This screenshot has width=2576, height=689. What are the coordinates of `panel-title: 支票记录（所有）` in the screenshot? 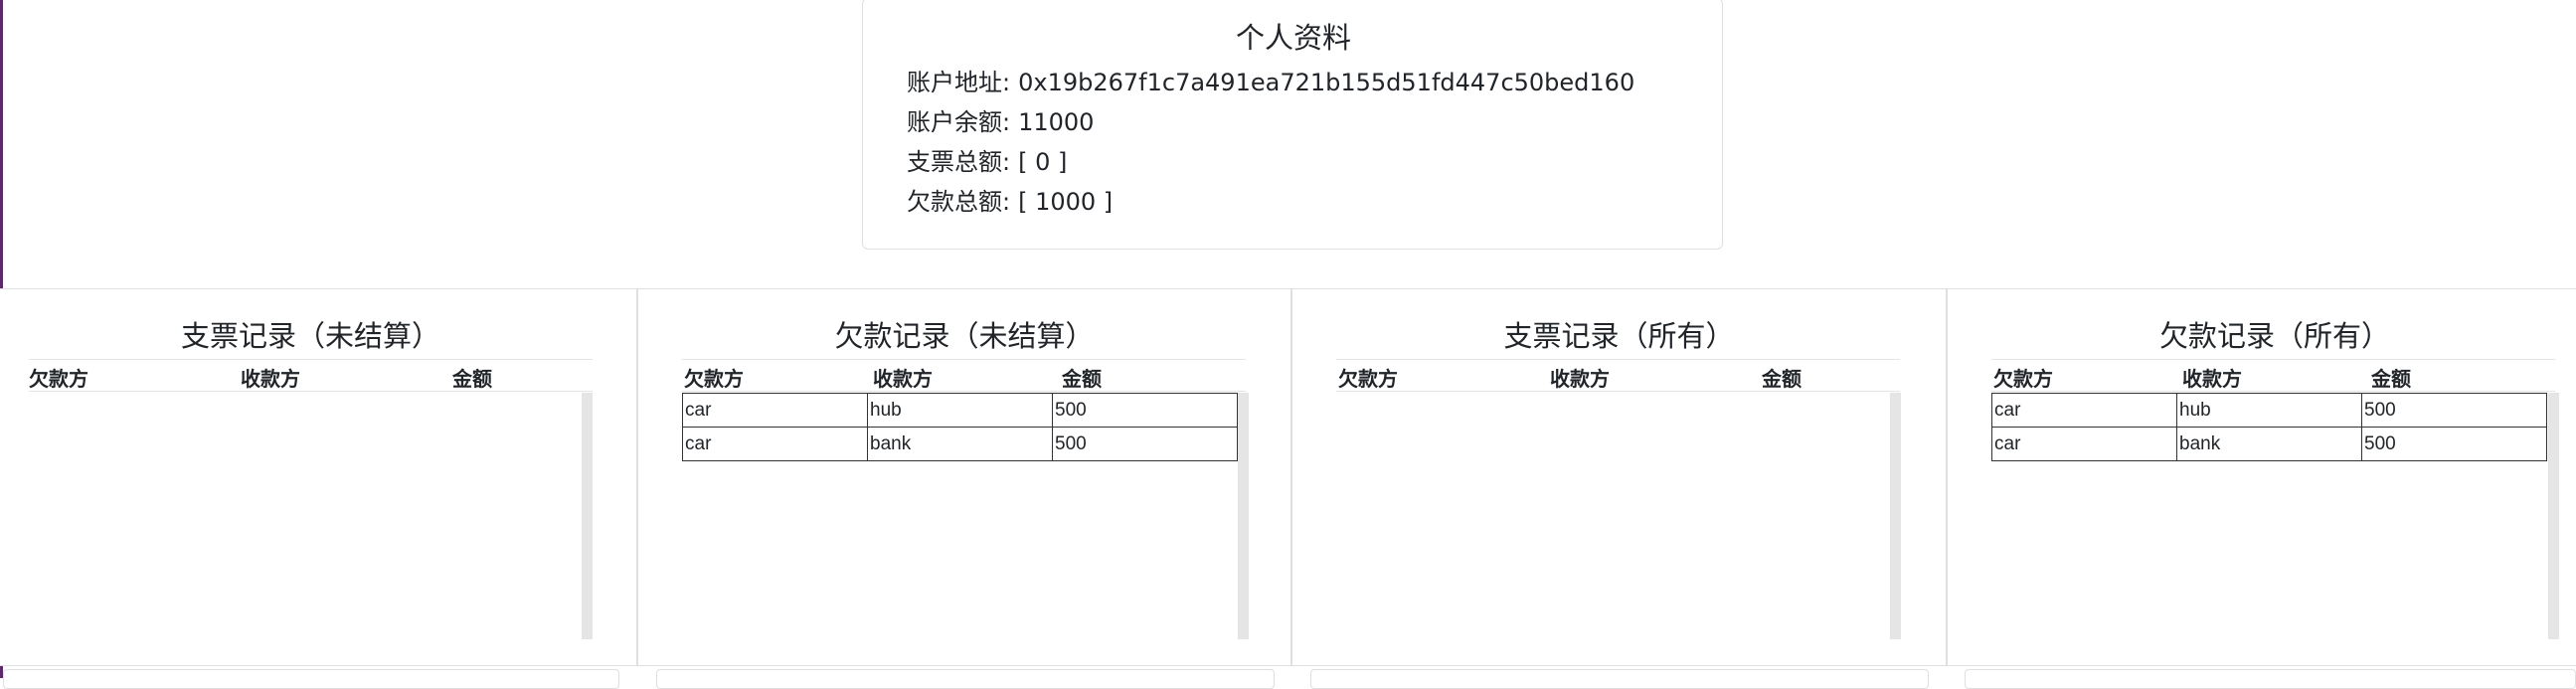 It's located at (1619, 336).